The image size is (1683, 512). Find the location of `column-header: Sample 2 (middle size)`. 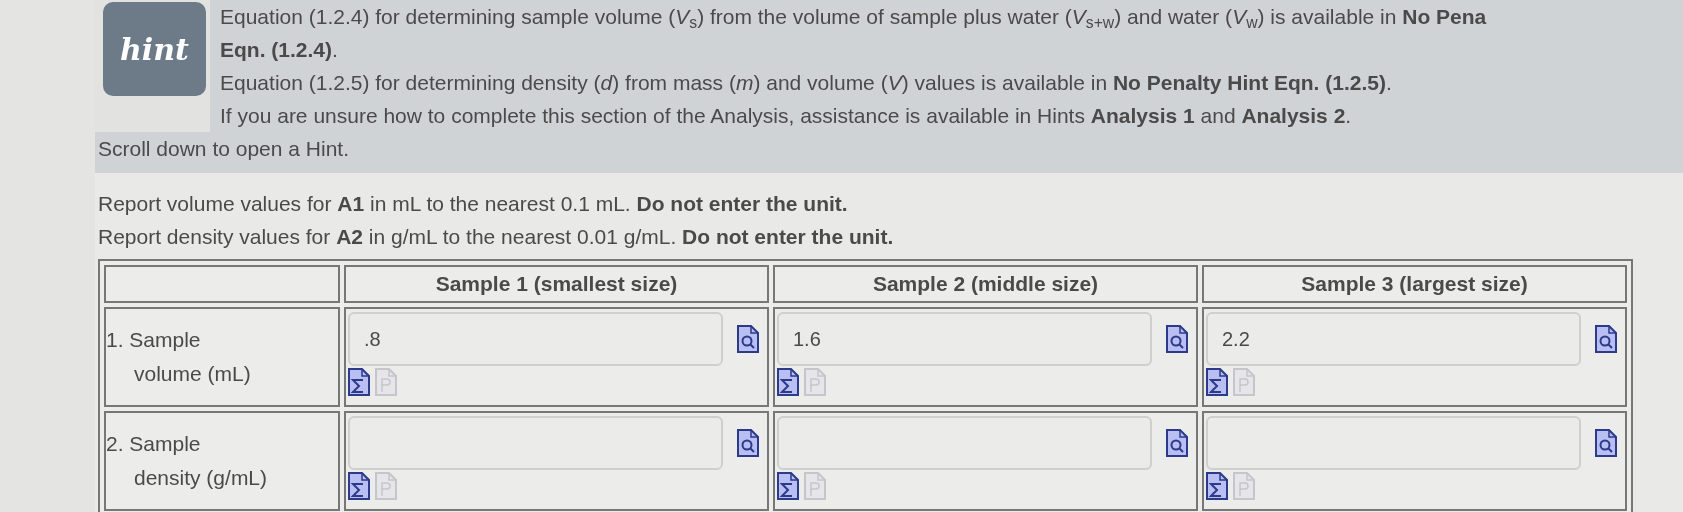

column-header: Sample 2 (middle size) is located at coordinates (985, 284).